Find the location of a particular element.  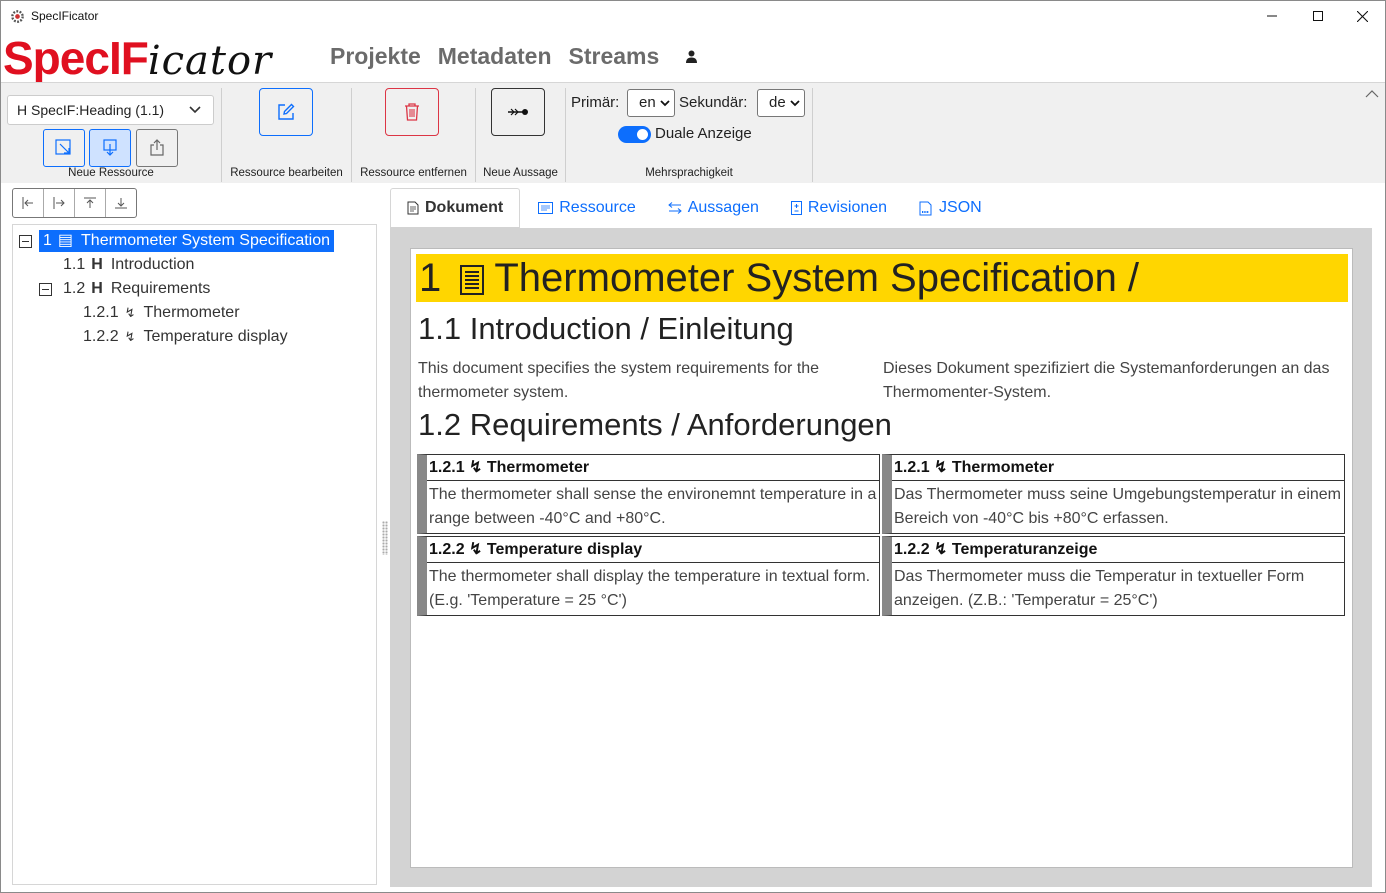

title-bar: SpecIFicator is located at coordinates (693, 16).